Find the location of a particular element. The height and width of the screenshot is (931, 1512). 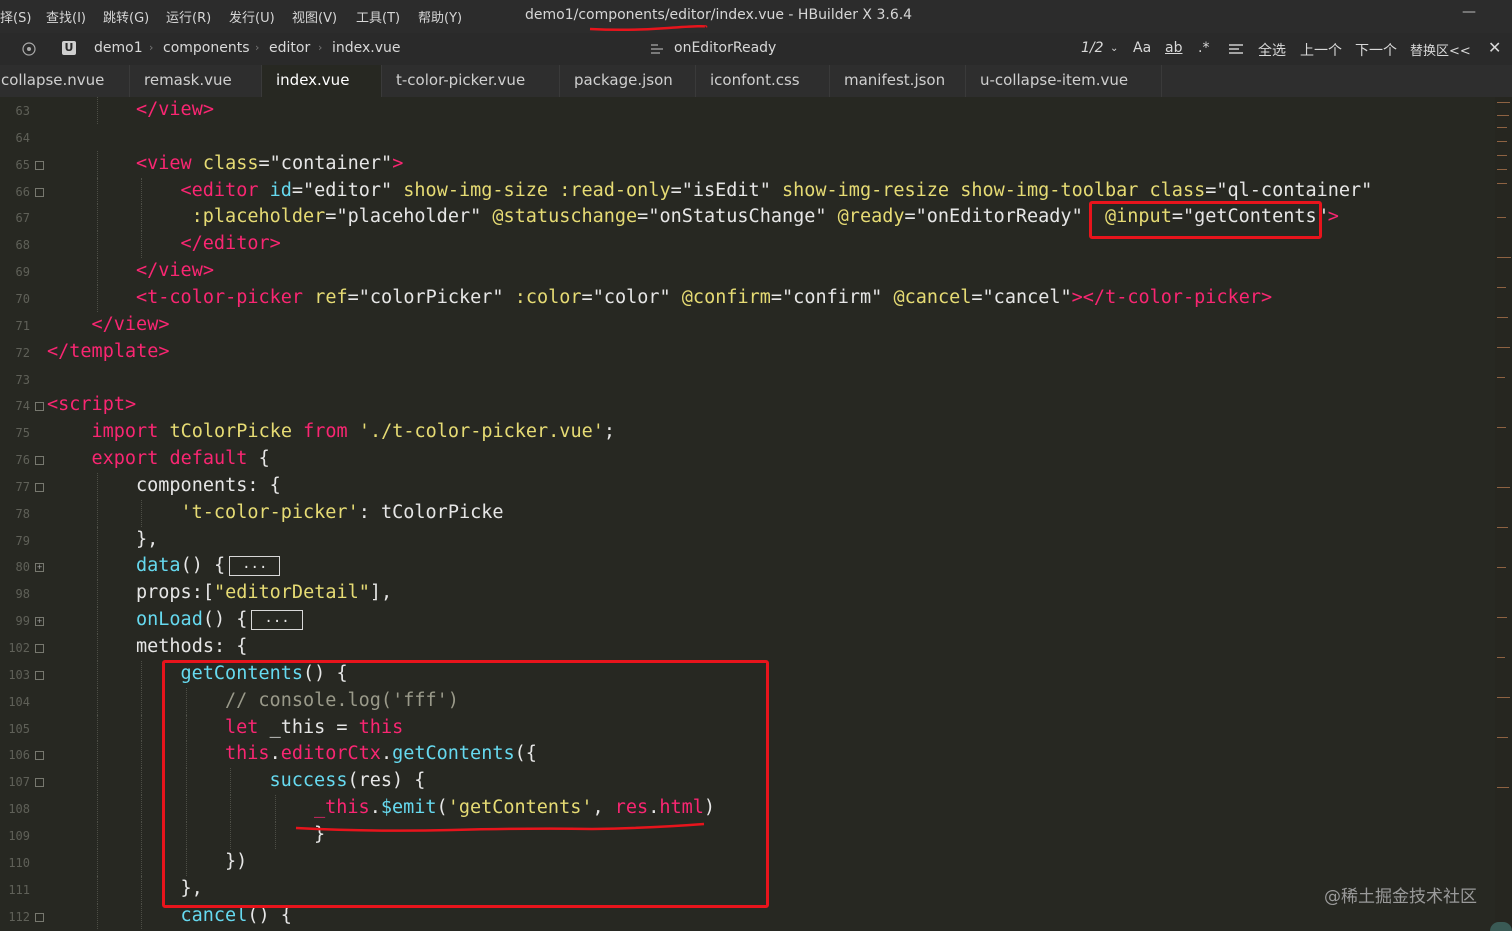

line-number: 111 is located at coordinates (19, 889).